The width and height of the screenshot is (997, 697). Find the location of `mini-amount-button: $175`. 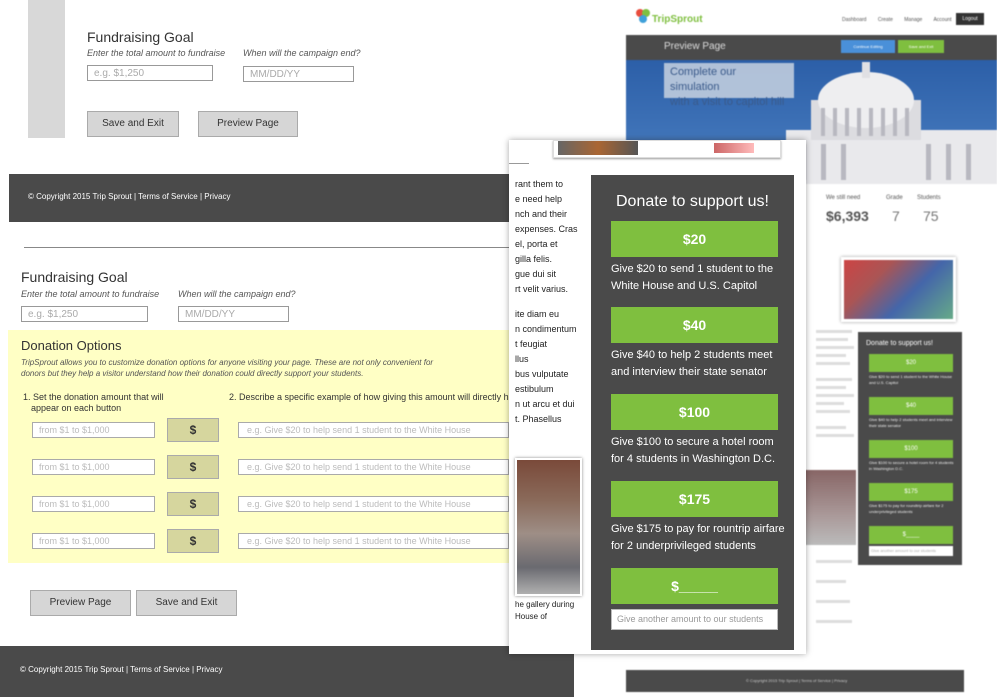

mini-amount-button: $175 is located at coordinates (911, 492).